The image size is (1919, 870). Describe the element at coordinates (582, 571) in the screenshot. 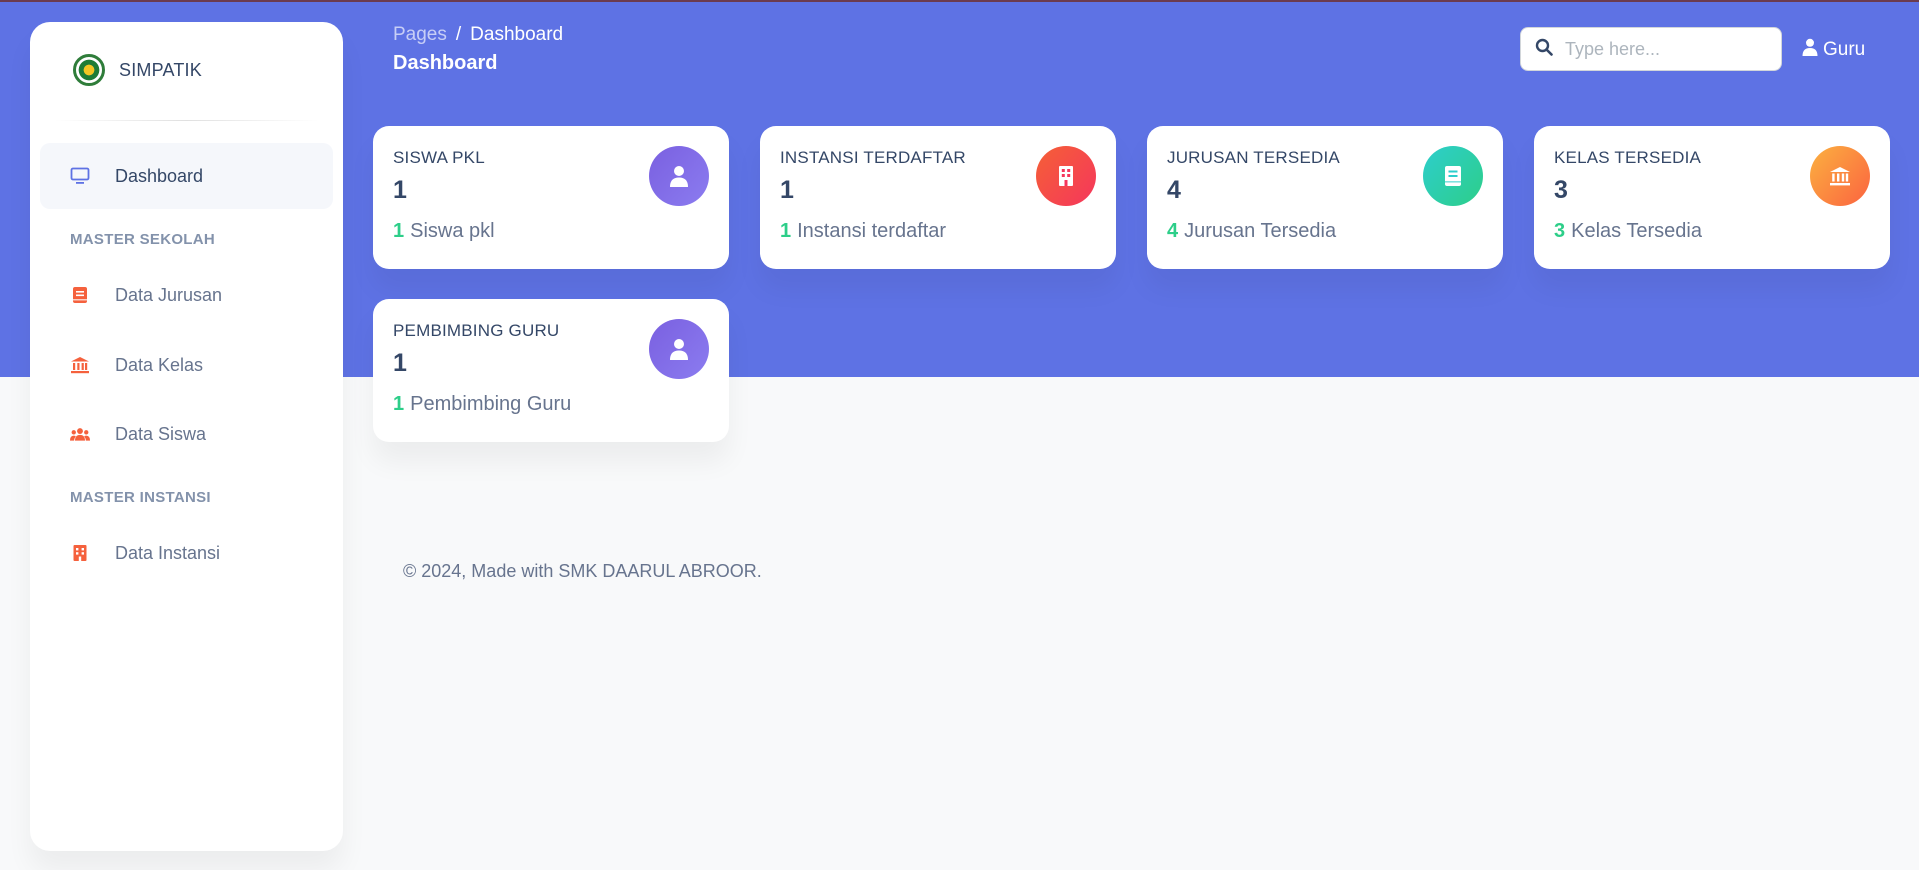

I see `footer-copyright: © 2024, Made with SMK DAARUL ABROOR.` at that location.